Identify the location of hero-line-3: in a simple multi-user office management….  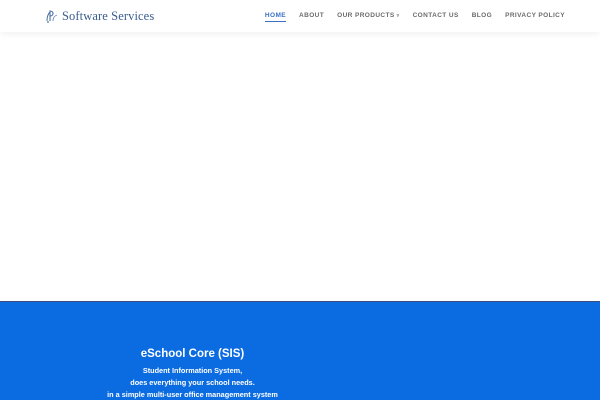
(192, 394).